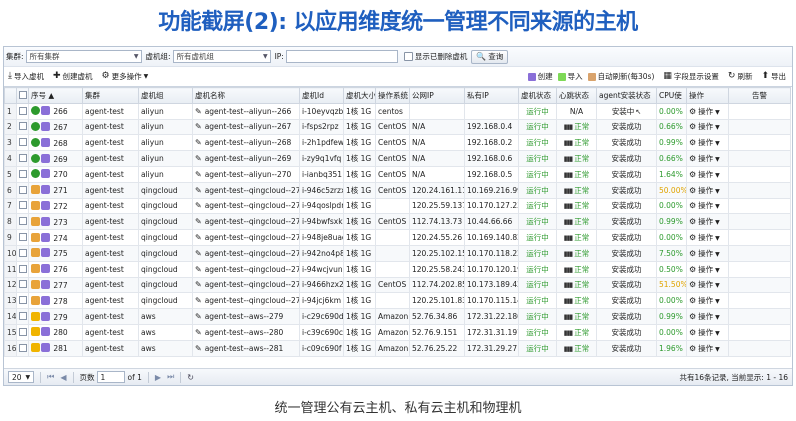  What do you see at coordinates (55, 95) in the screenshot?
I see `header-seq: 序号 ▲` at bounding box center [55, 95].